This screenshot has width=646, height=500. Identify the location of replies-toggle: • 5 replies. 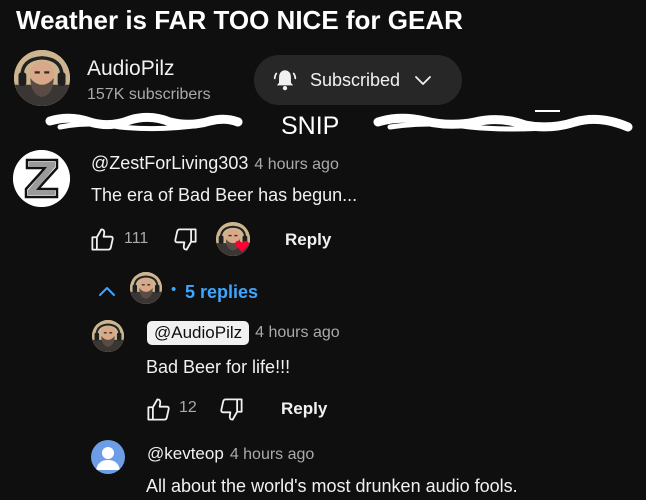
(192, 290).